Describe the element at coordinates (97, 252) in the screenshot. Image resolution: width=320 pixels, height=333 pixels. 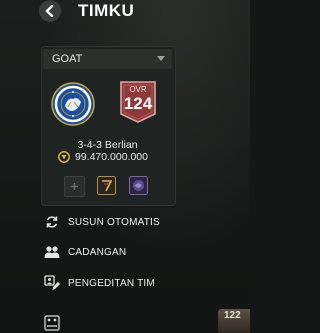
I see `substitutes-label: CADANGAN` at that location.